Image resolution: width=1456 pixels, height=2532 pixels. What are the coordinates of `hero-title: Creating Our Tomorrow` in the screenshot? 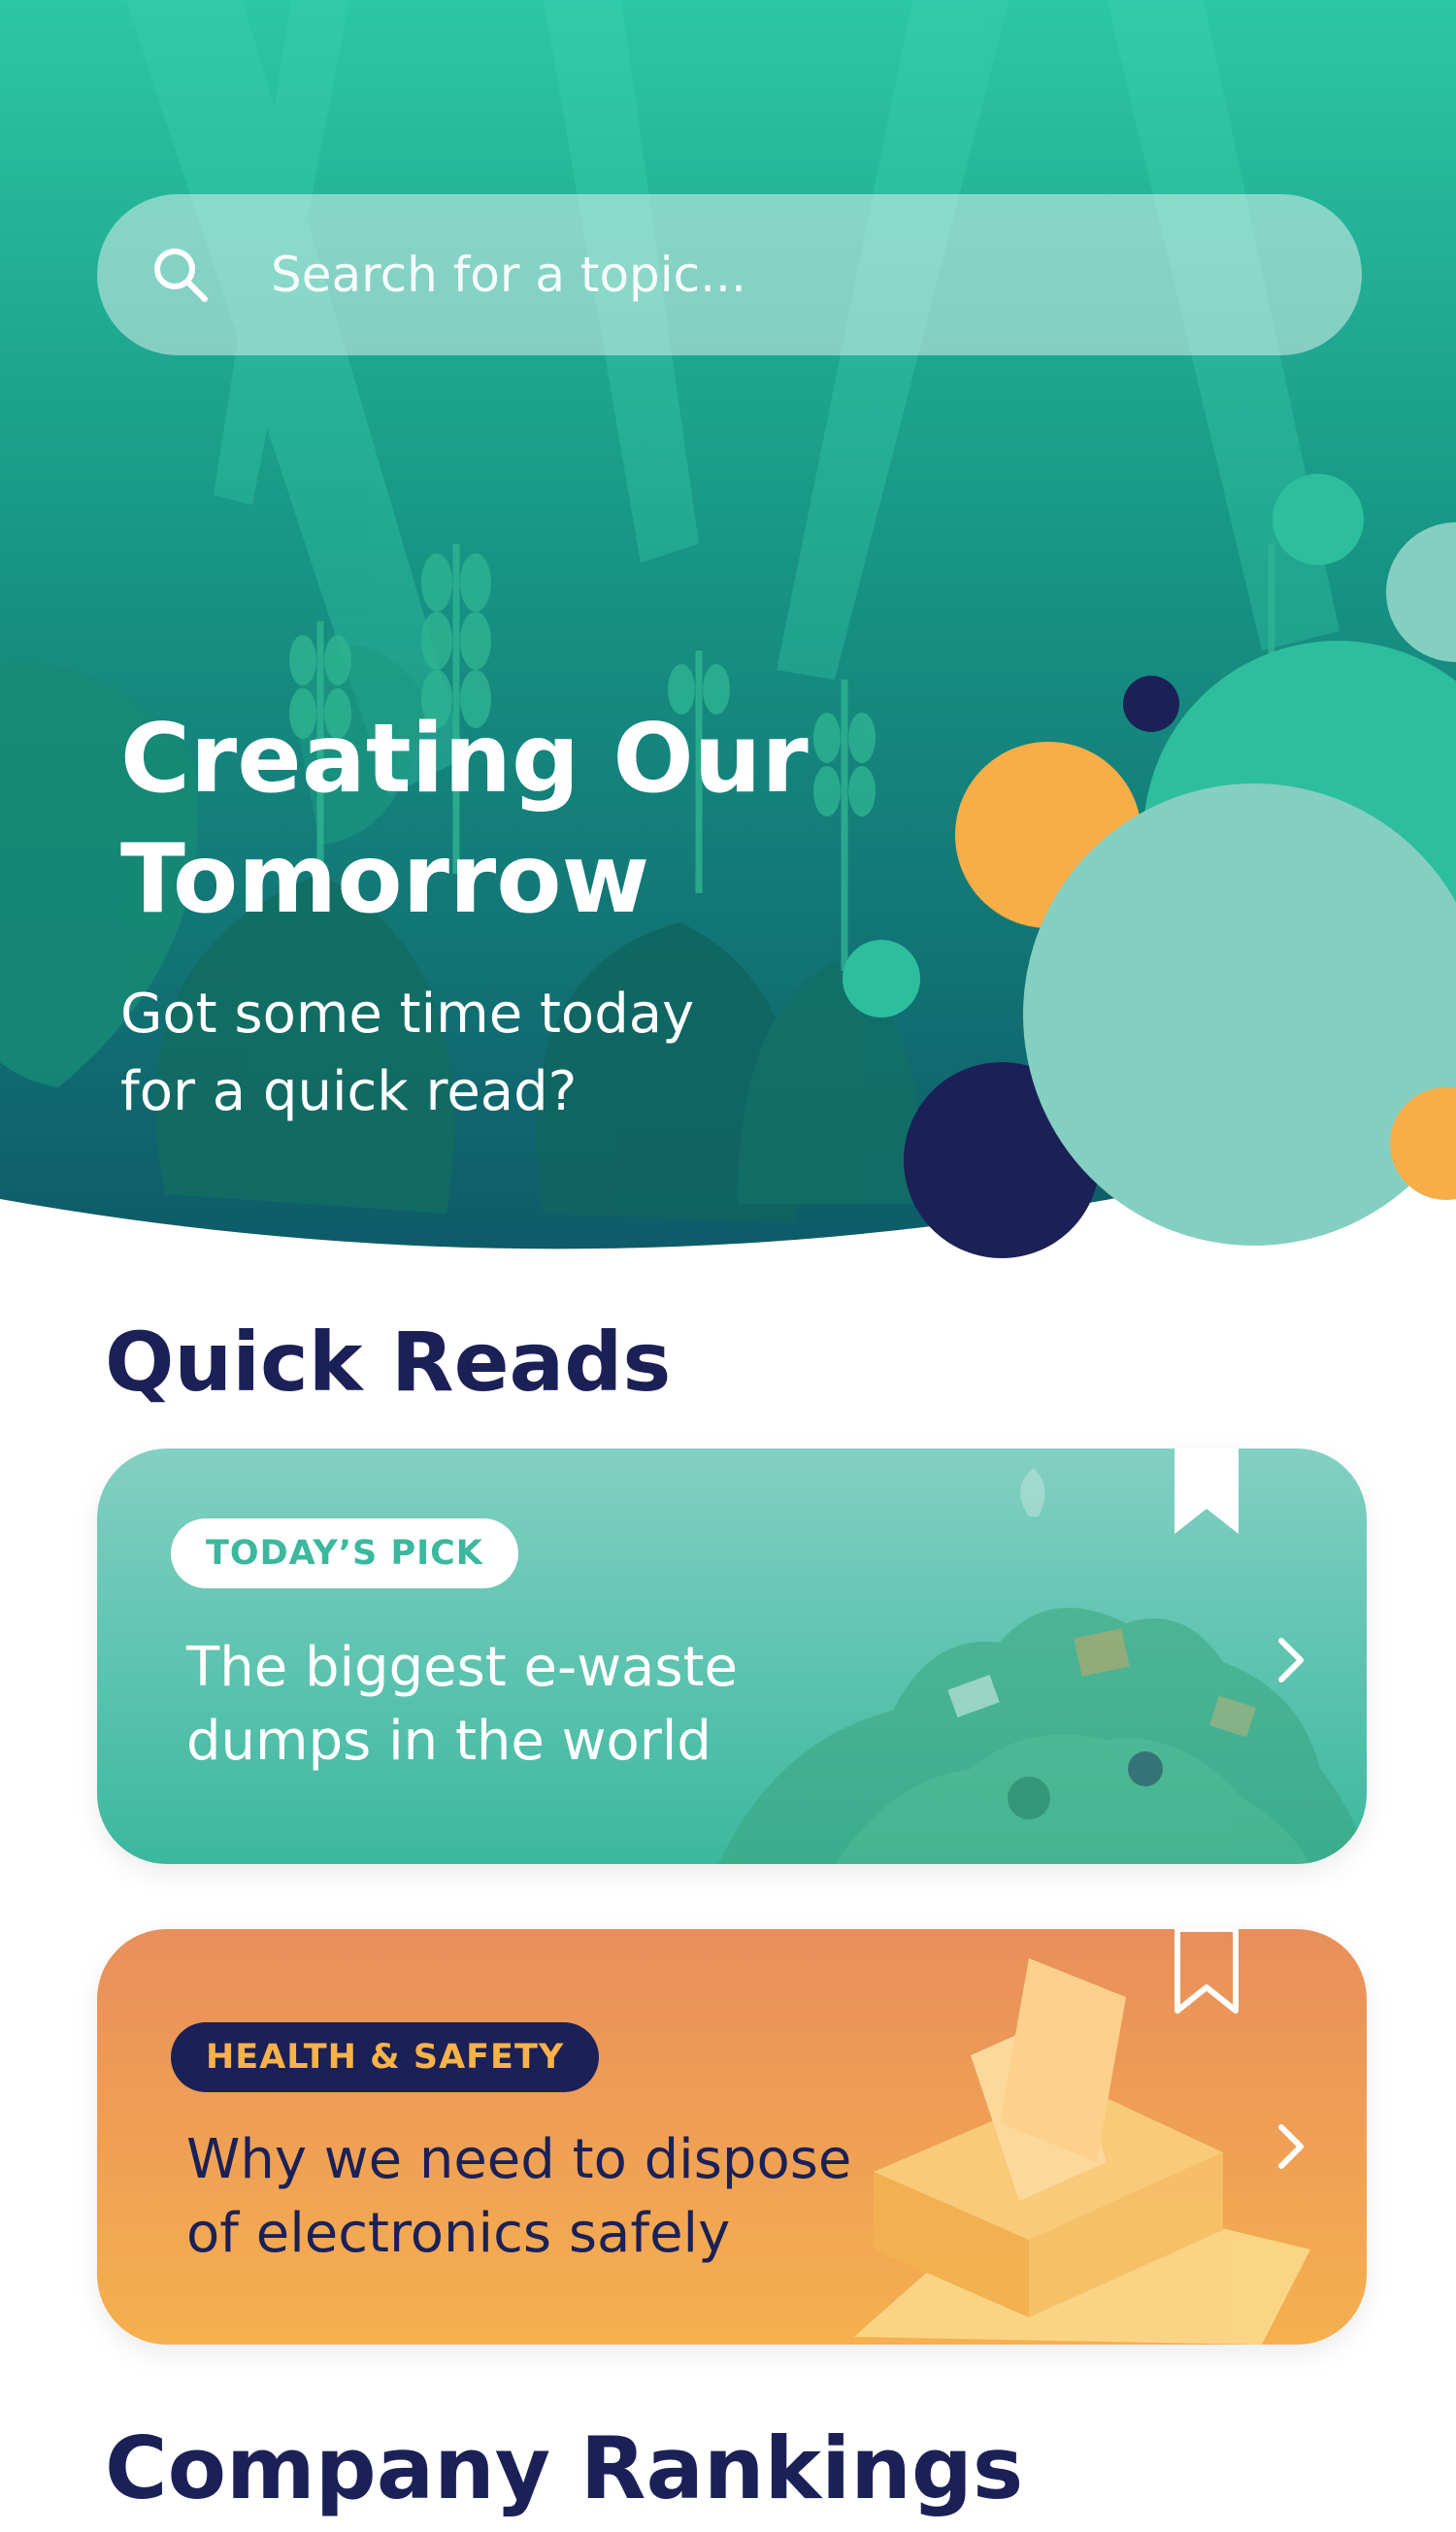 It's located at (464, 819).